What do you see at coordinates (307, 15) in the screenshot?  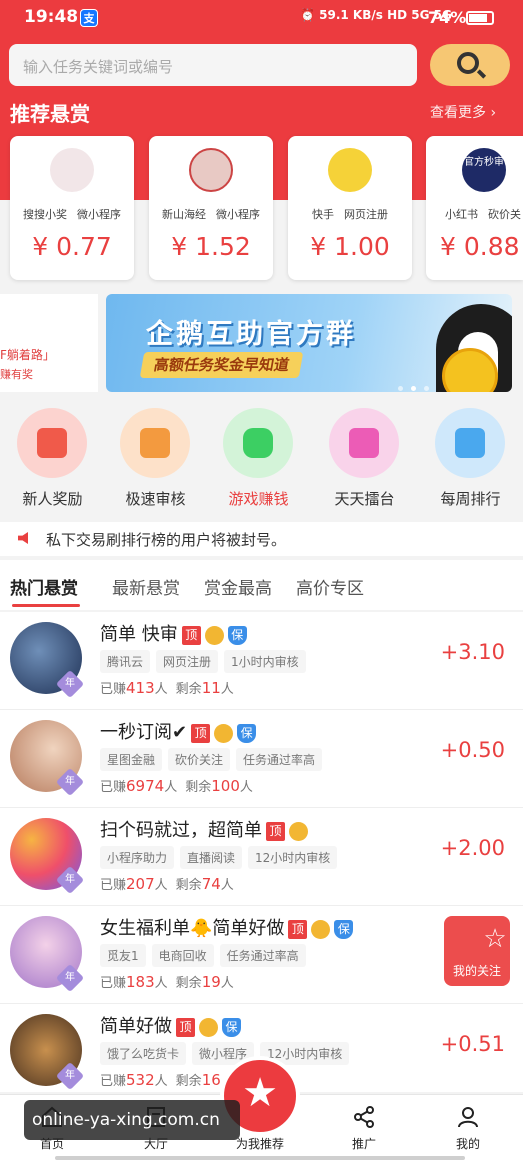 I see `alarm-icon: ⏰` at bounding box center [307, 15].